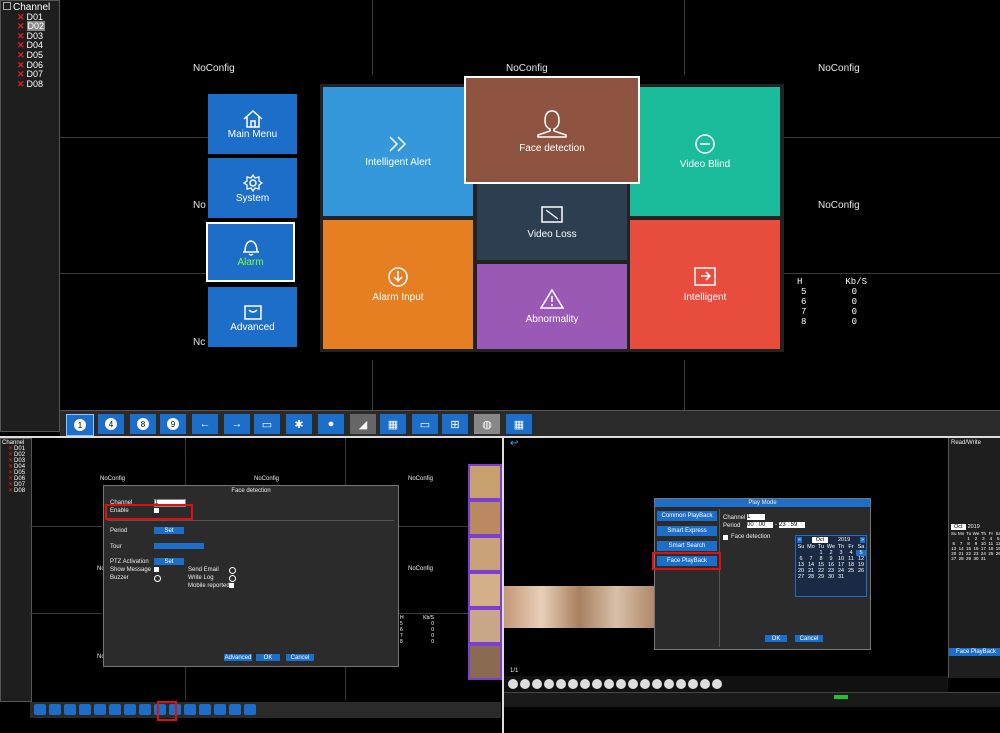 This screenshot has height=733, width=1000. What do you see at coordinates (40, 709) in the screenshot?
I see `layout-1-button` at bounding box center [40, 709].